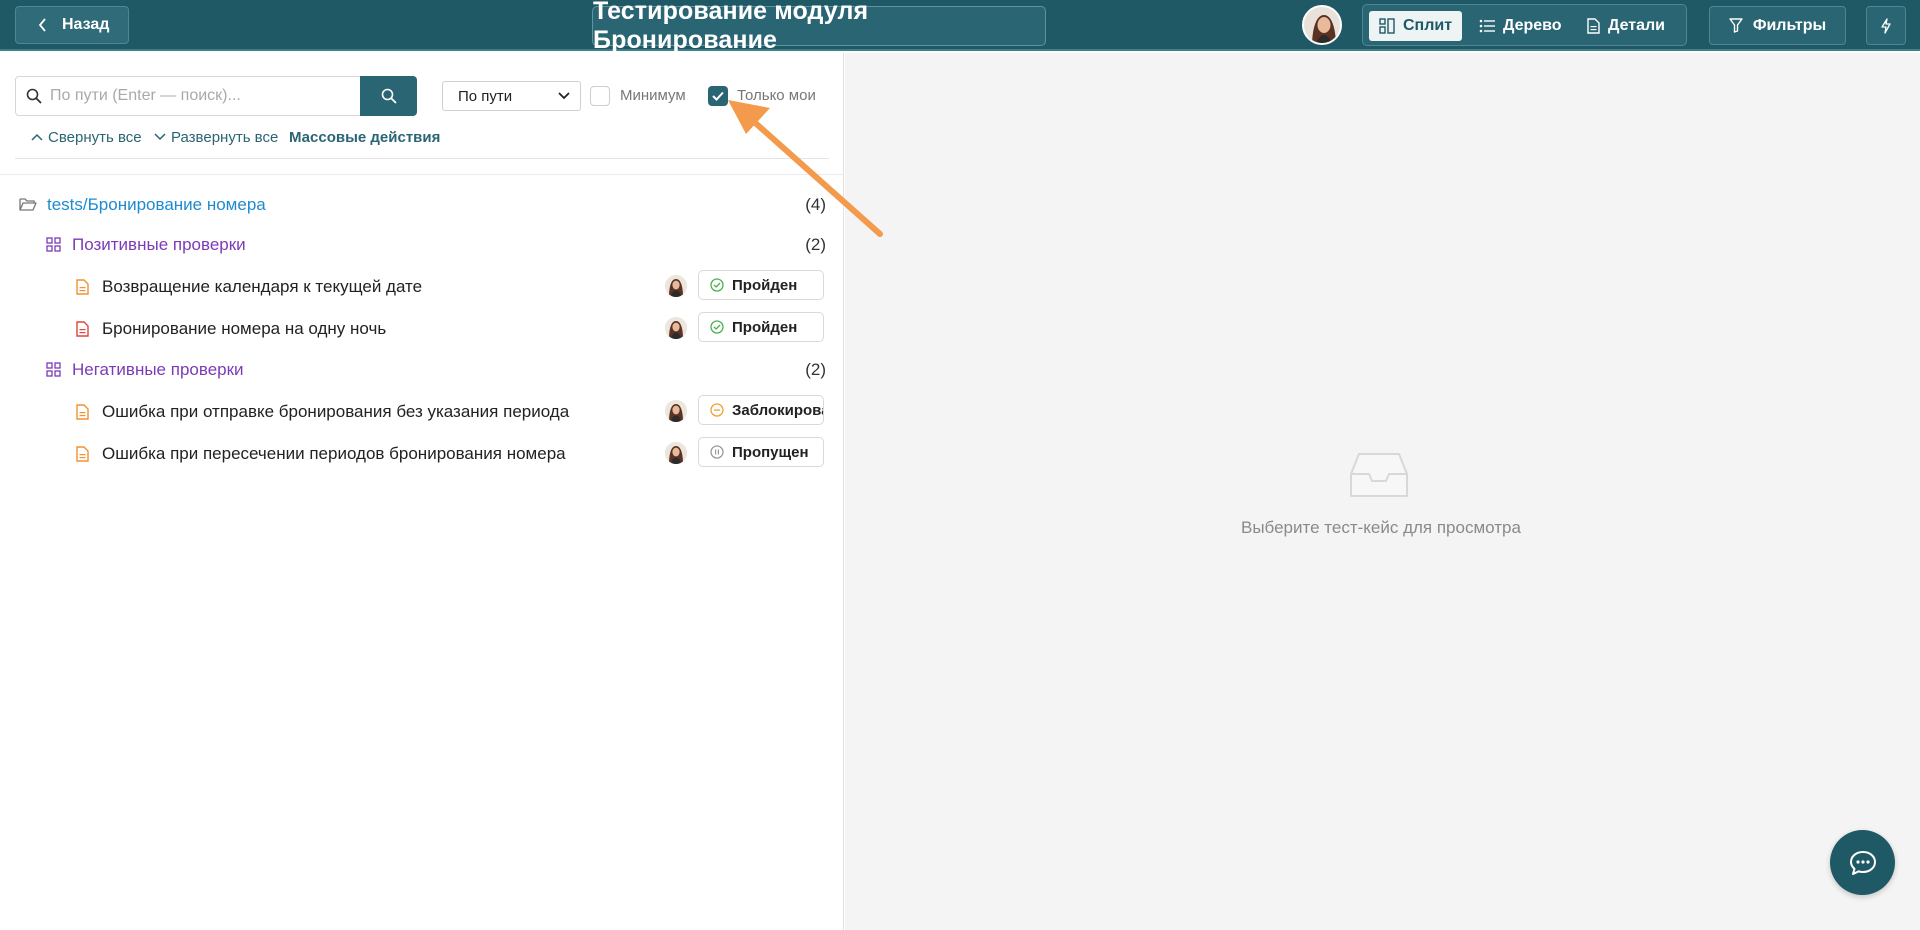 The height and width of the screenshot is (930, 1920). Describe the element at coordinates (421, 204) in the screenshot. I see `tree-folder: tests/Бронирование номера (4)` at that location.